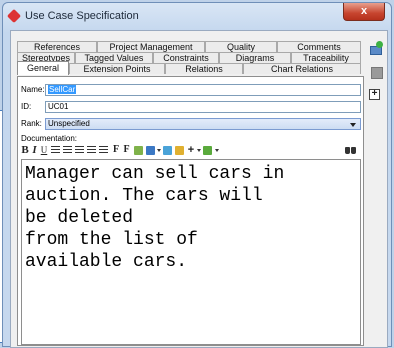  I want to click on tab-chart-relations: Chart Relations, so click(302, 68).